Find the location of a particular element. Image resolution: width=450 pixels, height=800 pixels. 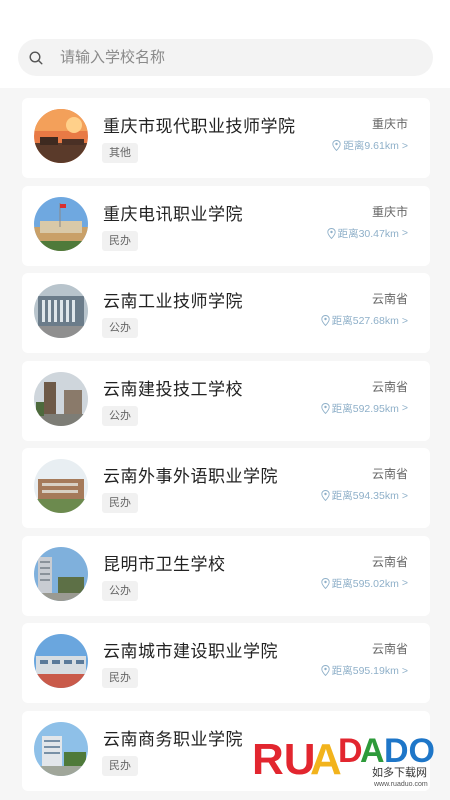

distance-text: 距离592.95km is located at coordinates (365, 408).